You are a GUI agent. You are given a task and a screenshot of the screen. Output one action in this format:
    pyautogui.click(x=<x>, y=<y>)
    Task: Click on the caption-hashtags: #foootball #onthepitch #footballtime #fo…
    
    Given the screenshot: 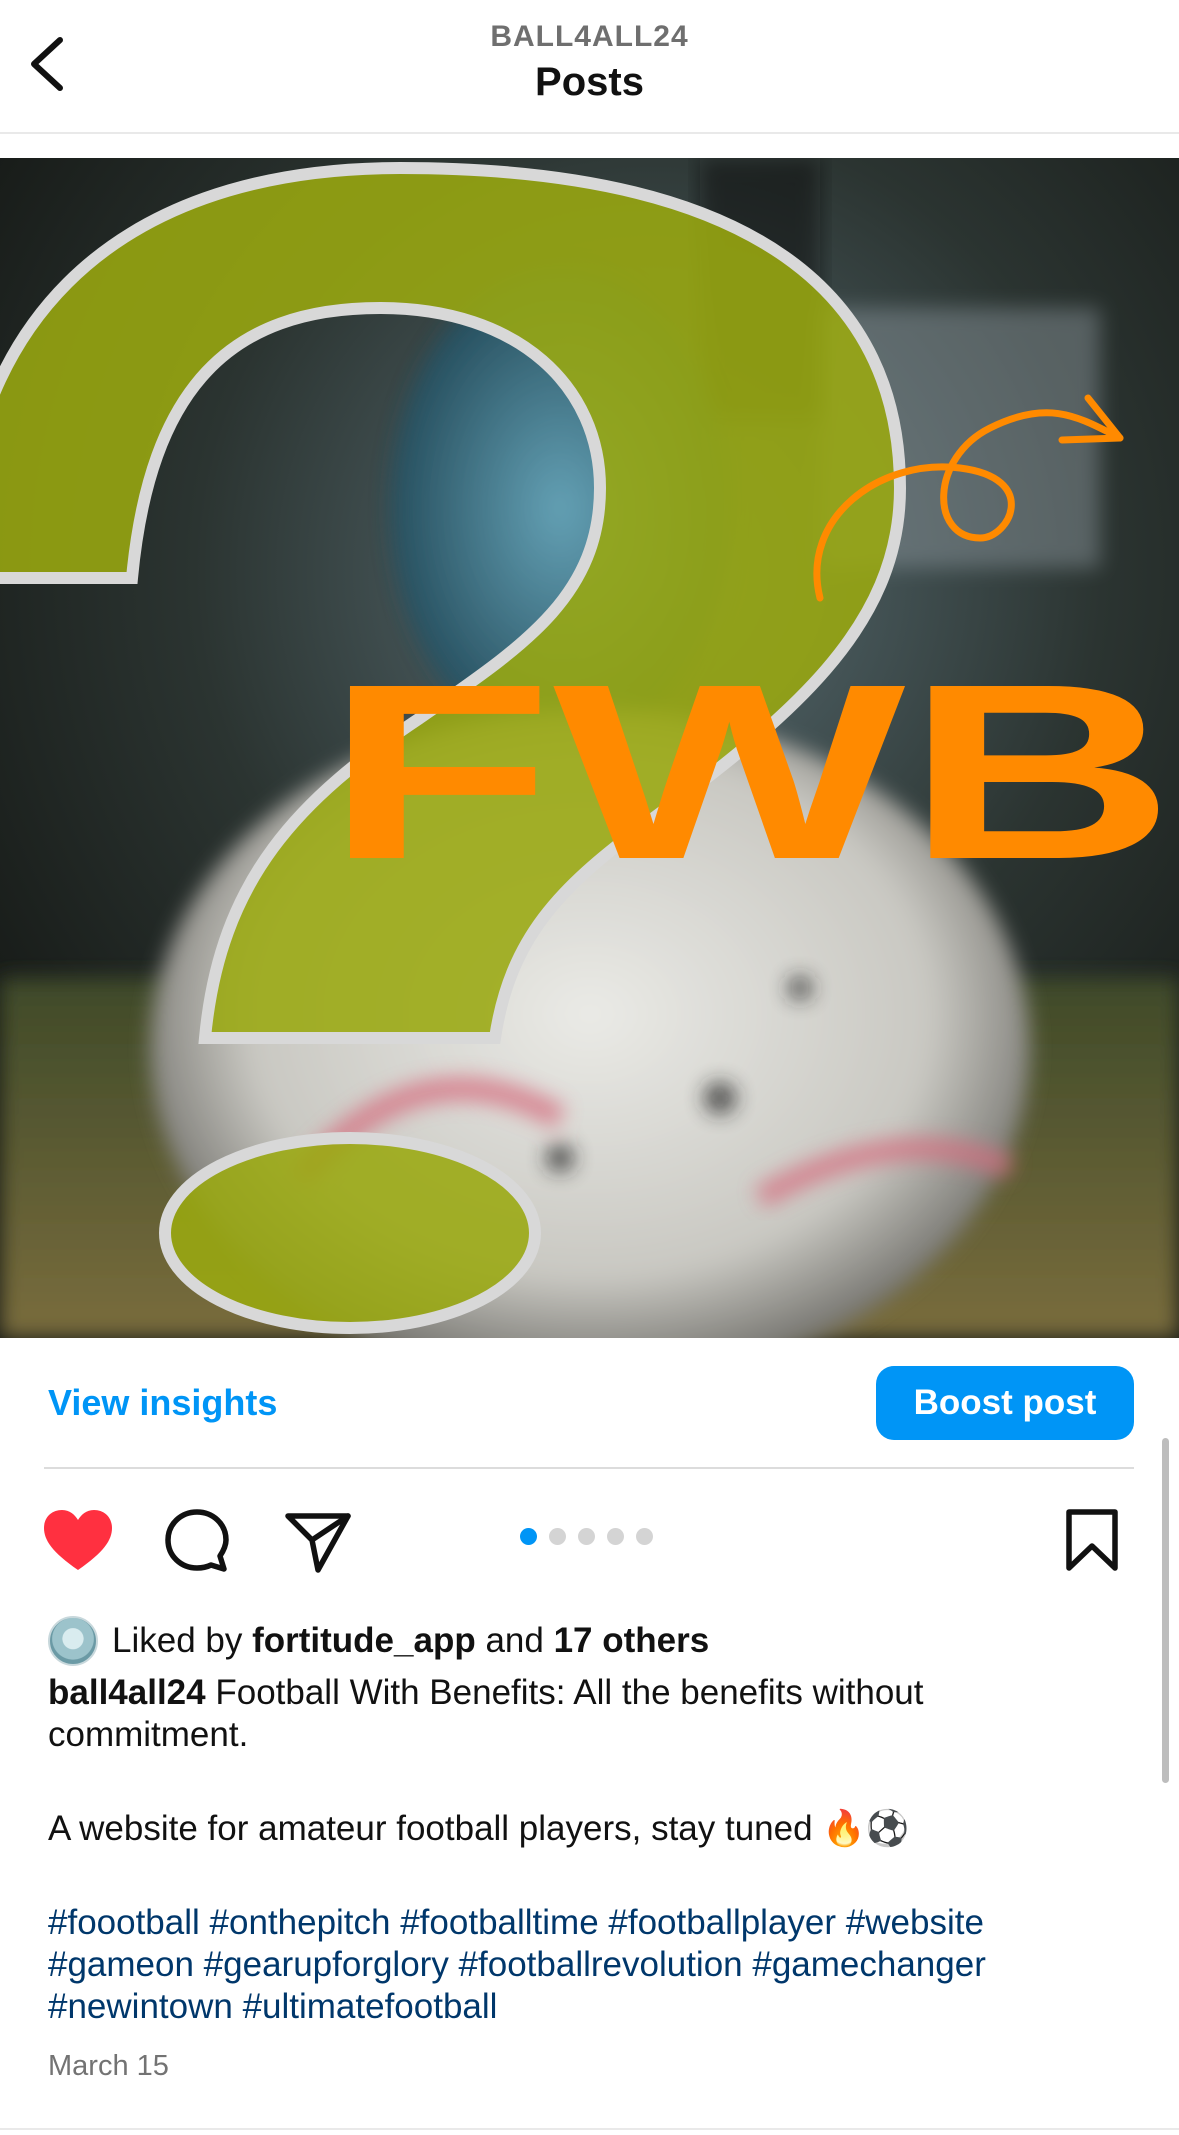 What is the action you would take?
    pyautogui.click(x=588, y=1965)
    